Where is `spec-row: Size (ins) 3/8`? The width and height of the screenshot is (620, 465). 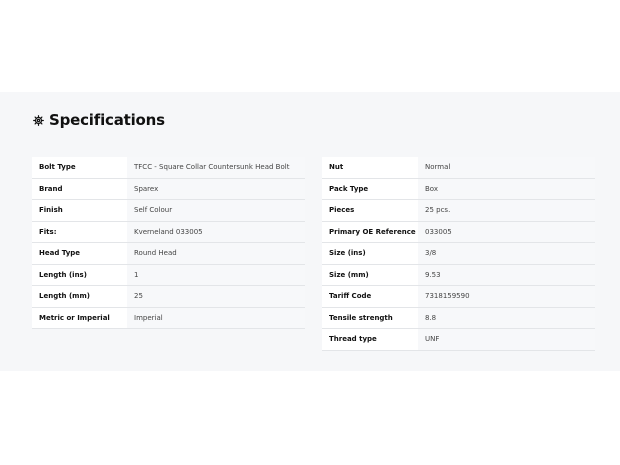 spec-row: Size (ins) 3/8 is located at coordinates (458, 253).